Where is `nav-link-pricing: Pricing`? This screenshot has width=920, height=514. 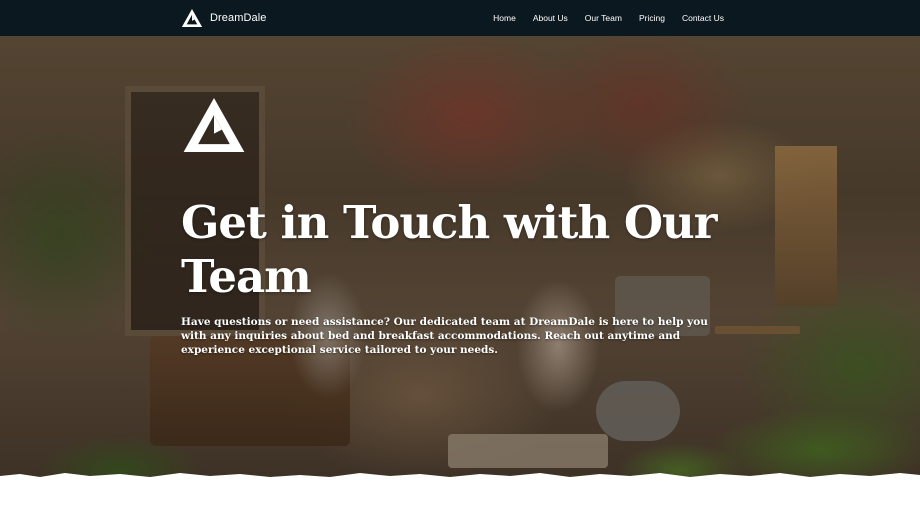
nav-link-pricing: Pricing is located at coordinates (652, 18).